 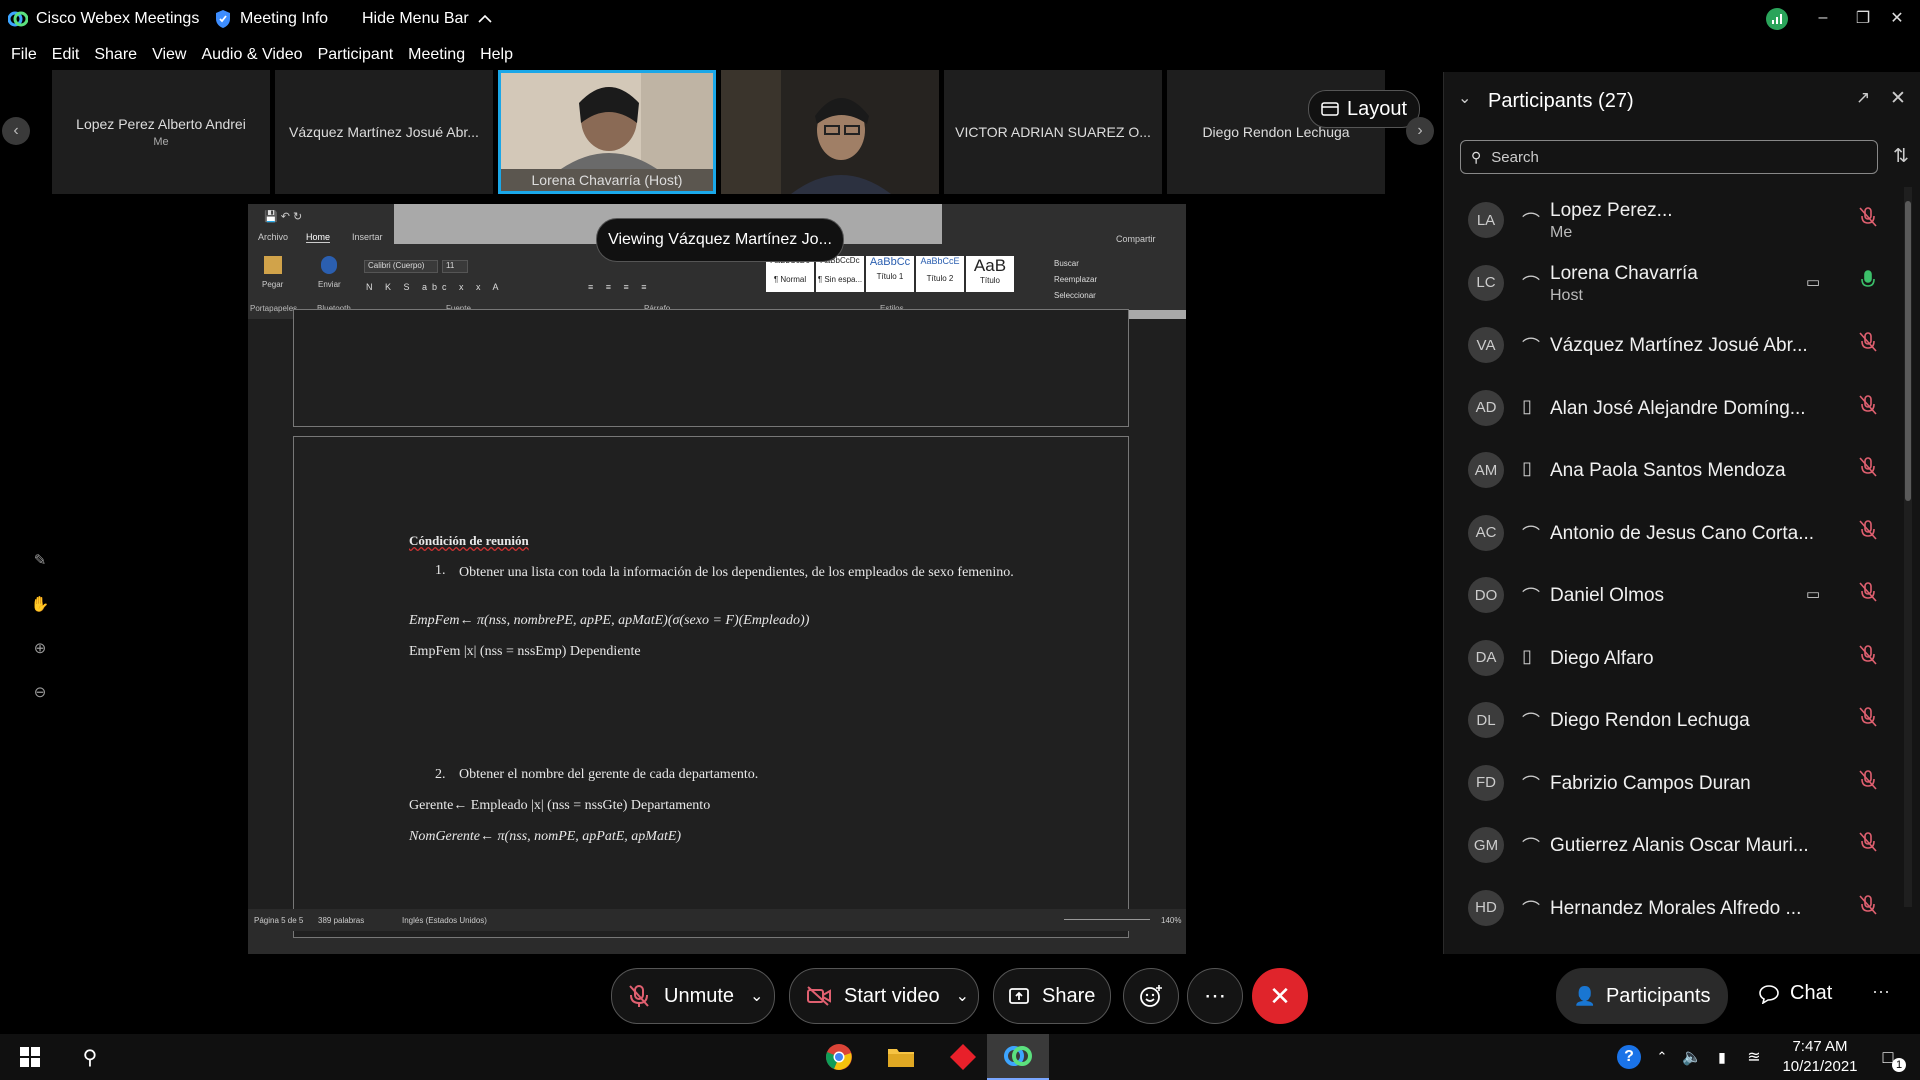 I want to click on layout-button: Layout, so click(x=1364, y=109).